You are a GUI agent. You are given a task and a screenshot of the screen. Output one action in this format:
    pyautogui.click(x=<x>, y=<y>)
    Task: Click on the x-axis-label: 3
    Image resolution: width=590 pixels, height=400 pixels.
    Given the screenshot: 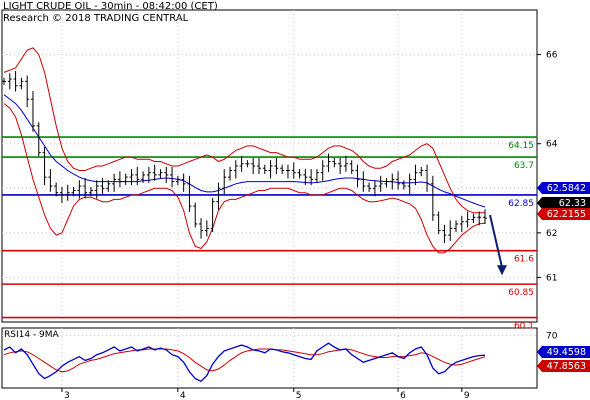 What is the action you would take?
    pyautogui.click(x=67, y=395)
    